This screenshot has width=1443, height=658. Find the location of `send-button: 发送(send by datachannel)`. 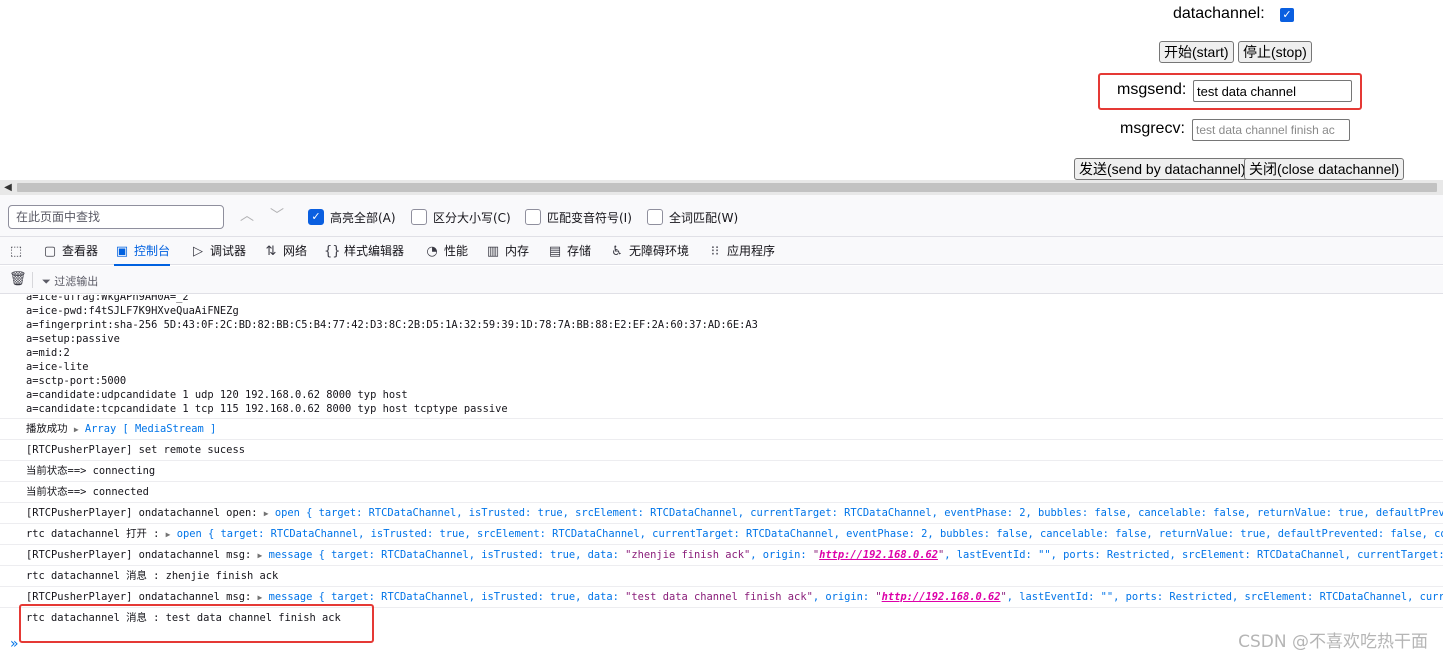

send-button: 发送(send by datachannel) is located at coordinates (1162, 169).